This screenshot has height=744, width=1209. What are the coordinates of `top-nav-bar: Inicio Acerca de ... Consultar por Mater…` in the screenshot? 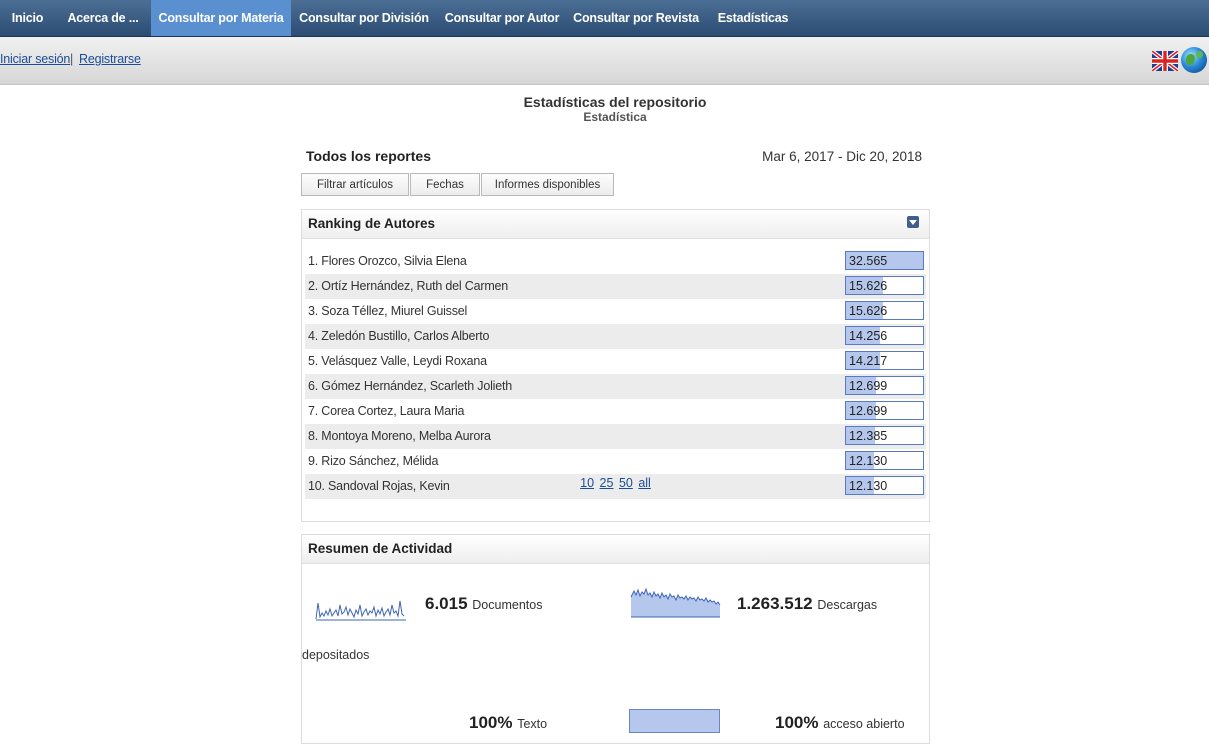 It's located at (604, 18).